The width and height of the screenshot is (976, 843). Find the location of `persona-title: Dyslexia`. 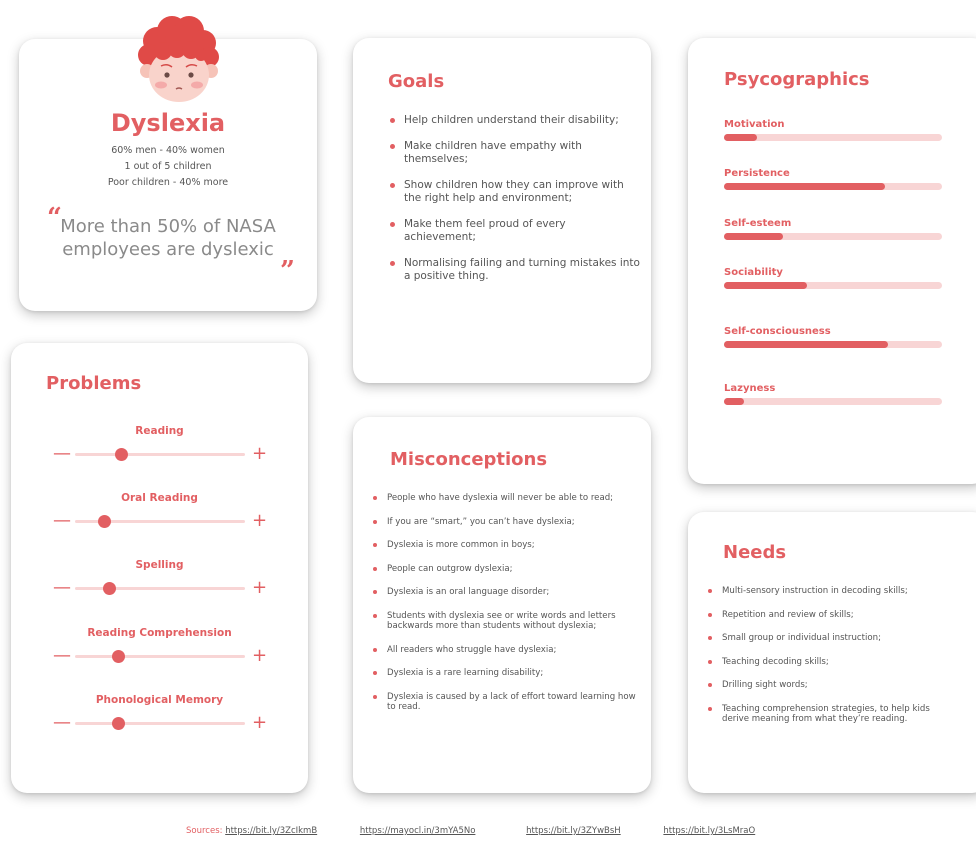

persona-title: Dyslexia is located at coordinates (168, 123).